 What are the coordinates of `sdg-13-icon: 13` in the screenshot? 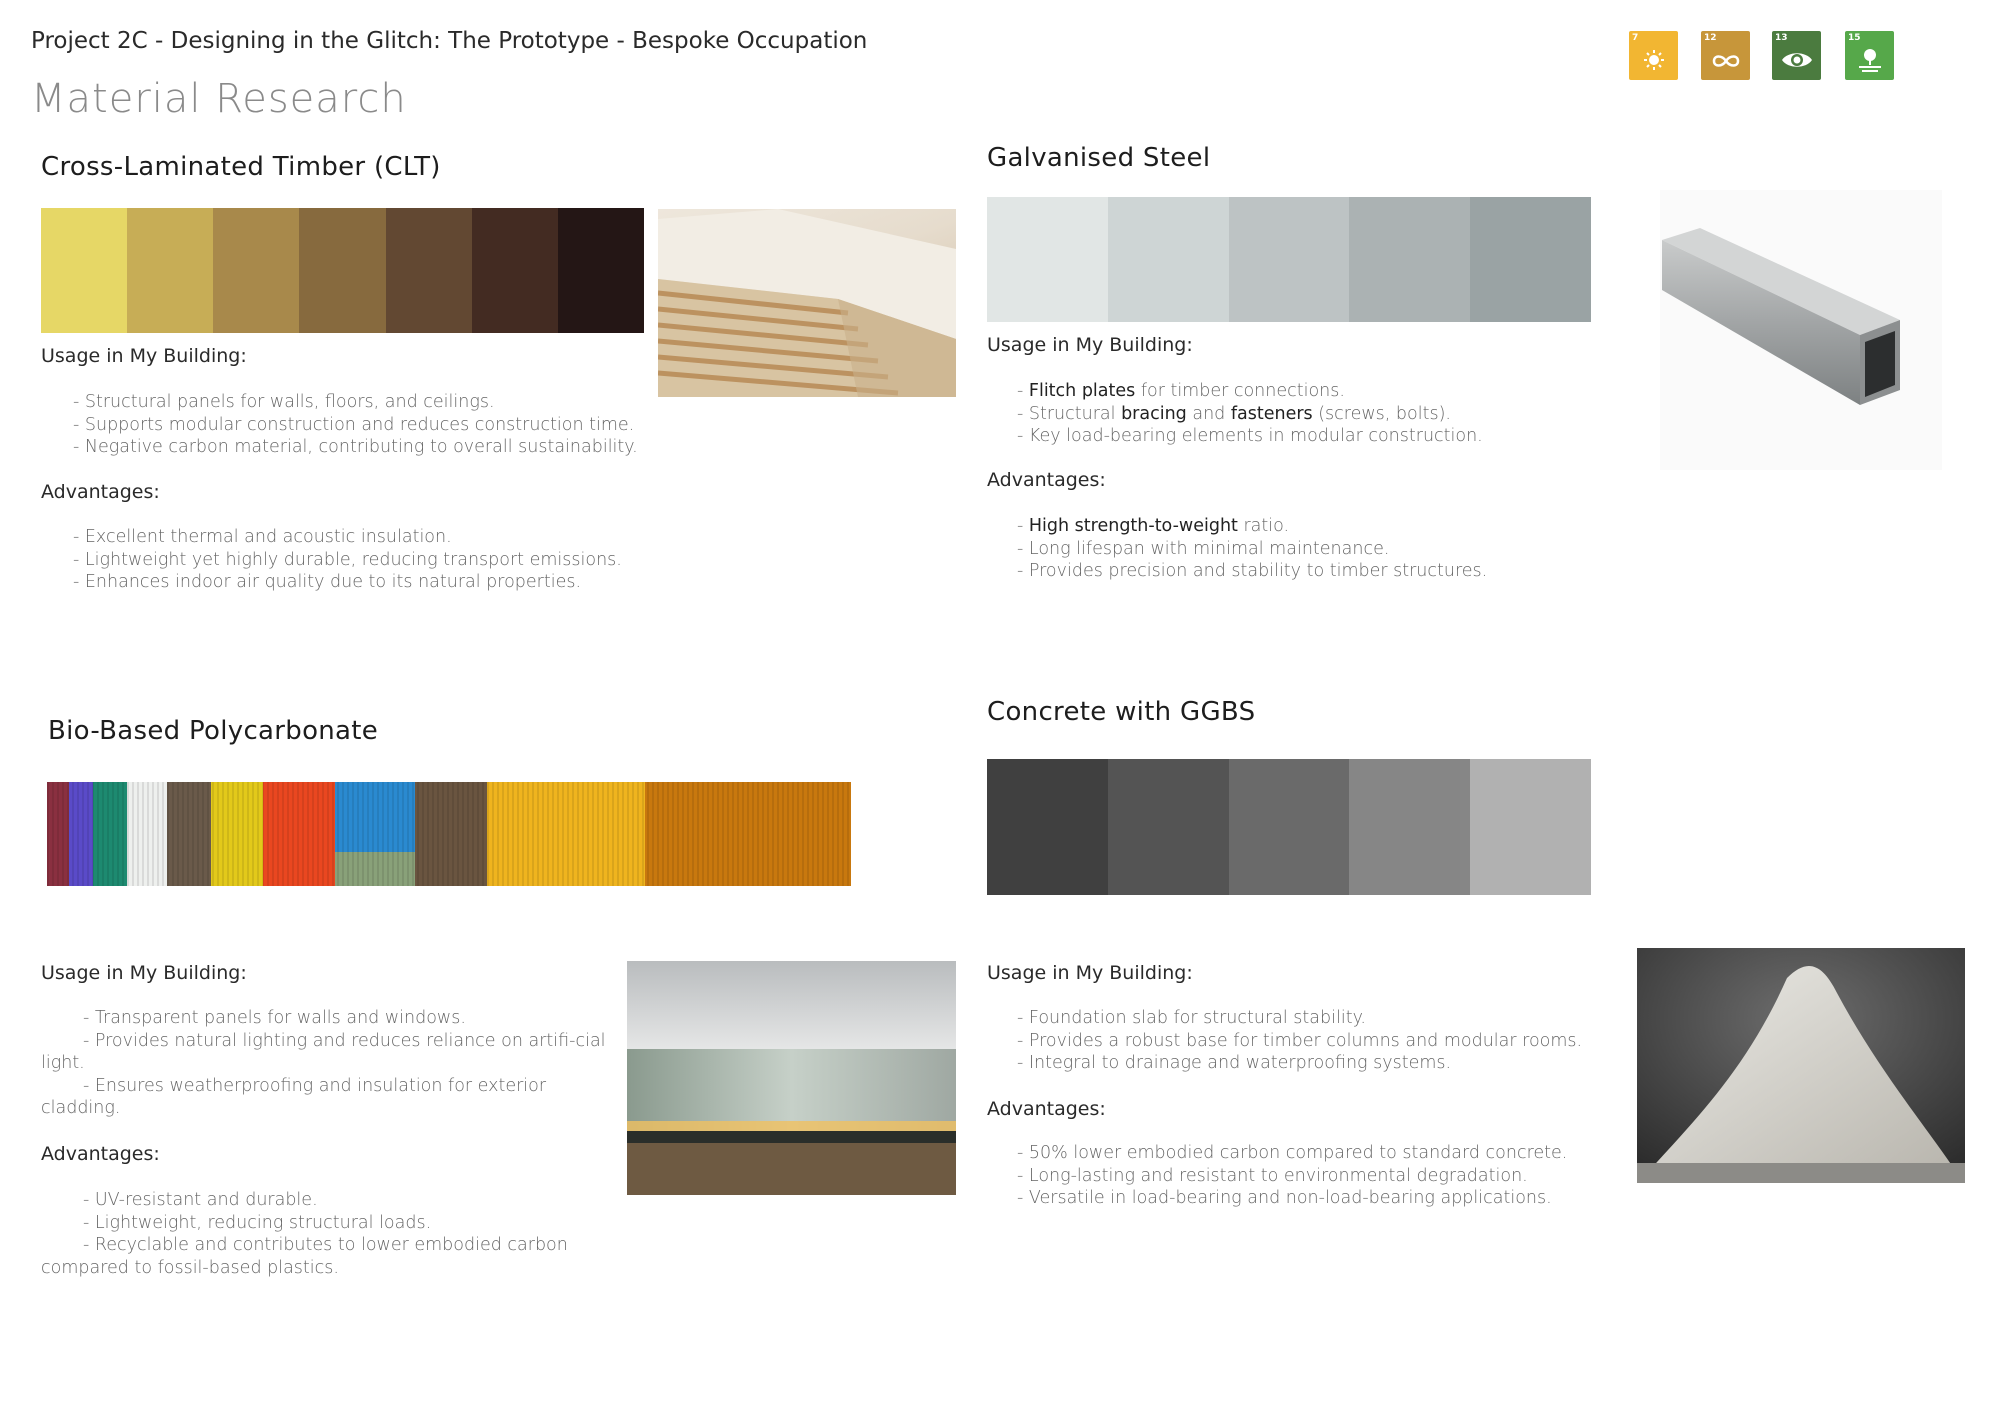 It's located at (1796, 55).